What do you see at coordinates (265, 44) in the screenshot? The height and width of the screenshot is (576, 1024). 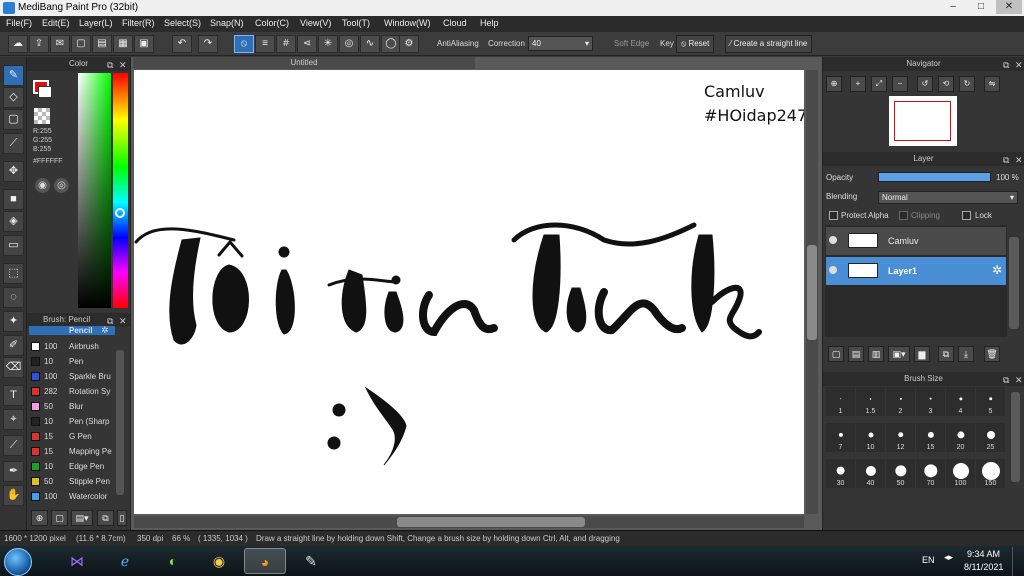 I see `snap-parallel-icon: ≡` at bounding box center [265, 44].